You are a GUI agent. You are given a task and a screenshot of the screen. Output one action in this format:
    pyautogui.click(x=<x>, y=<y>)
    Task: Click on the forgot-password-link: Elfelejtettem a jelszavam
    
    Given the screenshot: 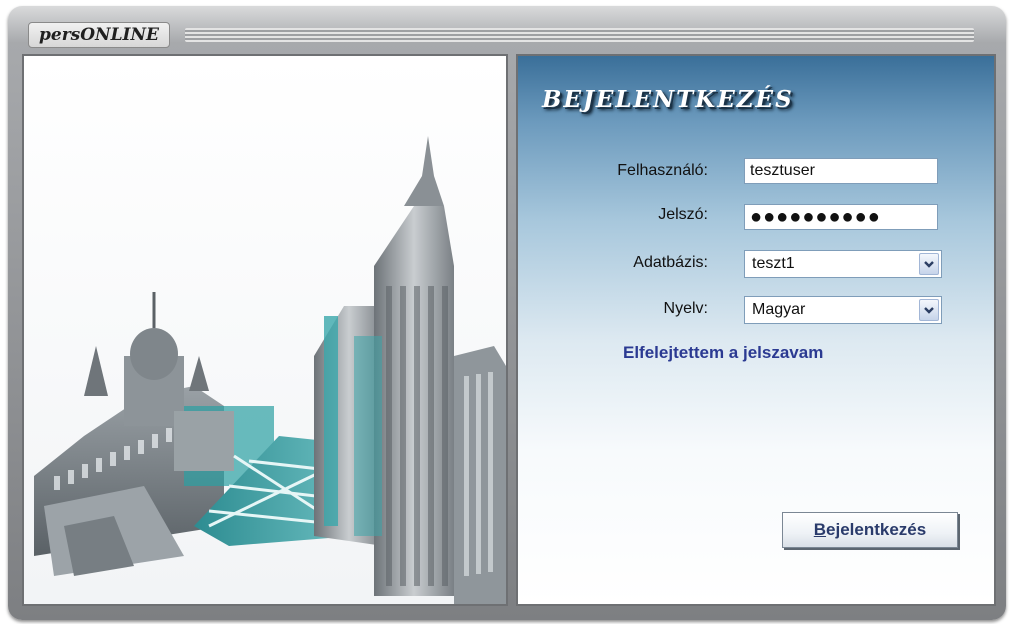 What is the action you would take?
    pyautogui.click(x=723, y=353)
    